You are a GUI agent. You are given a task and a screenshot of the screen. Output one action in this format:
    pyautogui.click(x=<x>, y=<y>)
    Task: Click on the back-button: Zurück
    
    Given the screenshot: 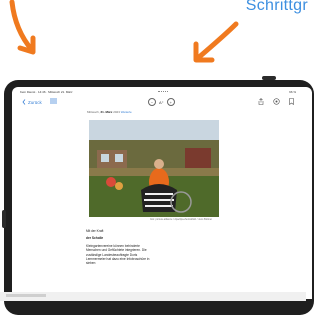 What is the action you would take?
    pyautogui.click(x=32, y=102)
    